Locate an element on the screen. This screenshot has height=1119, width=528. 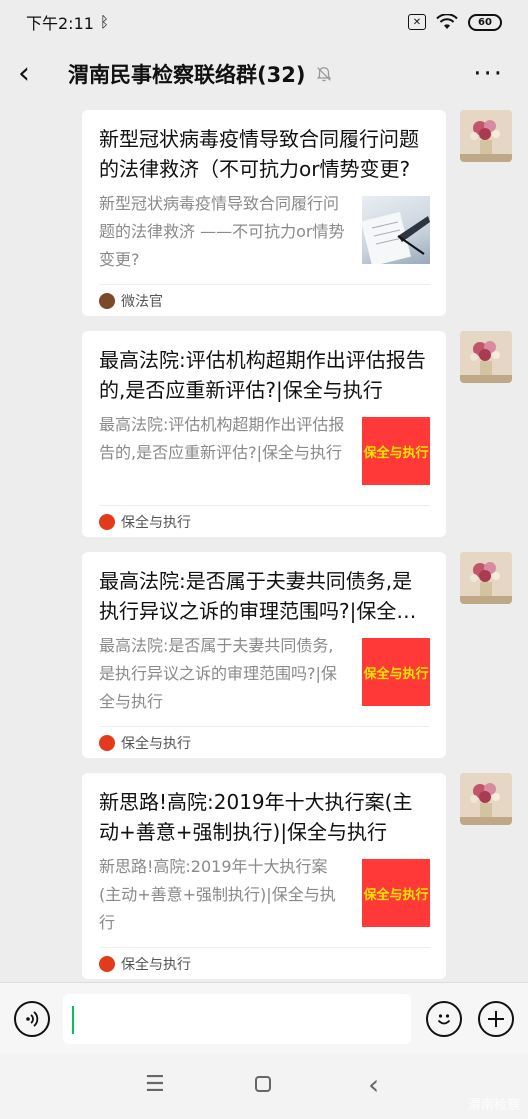
message-input is located at coordinates (237, 1019).